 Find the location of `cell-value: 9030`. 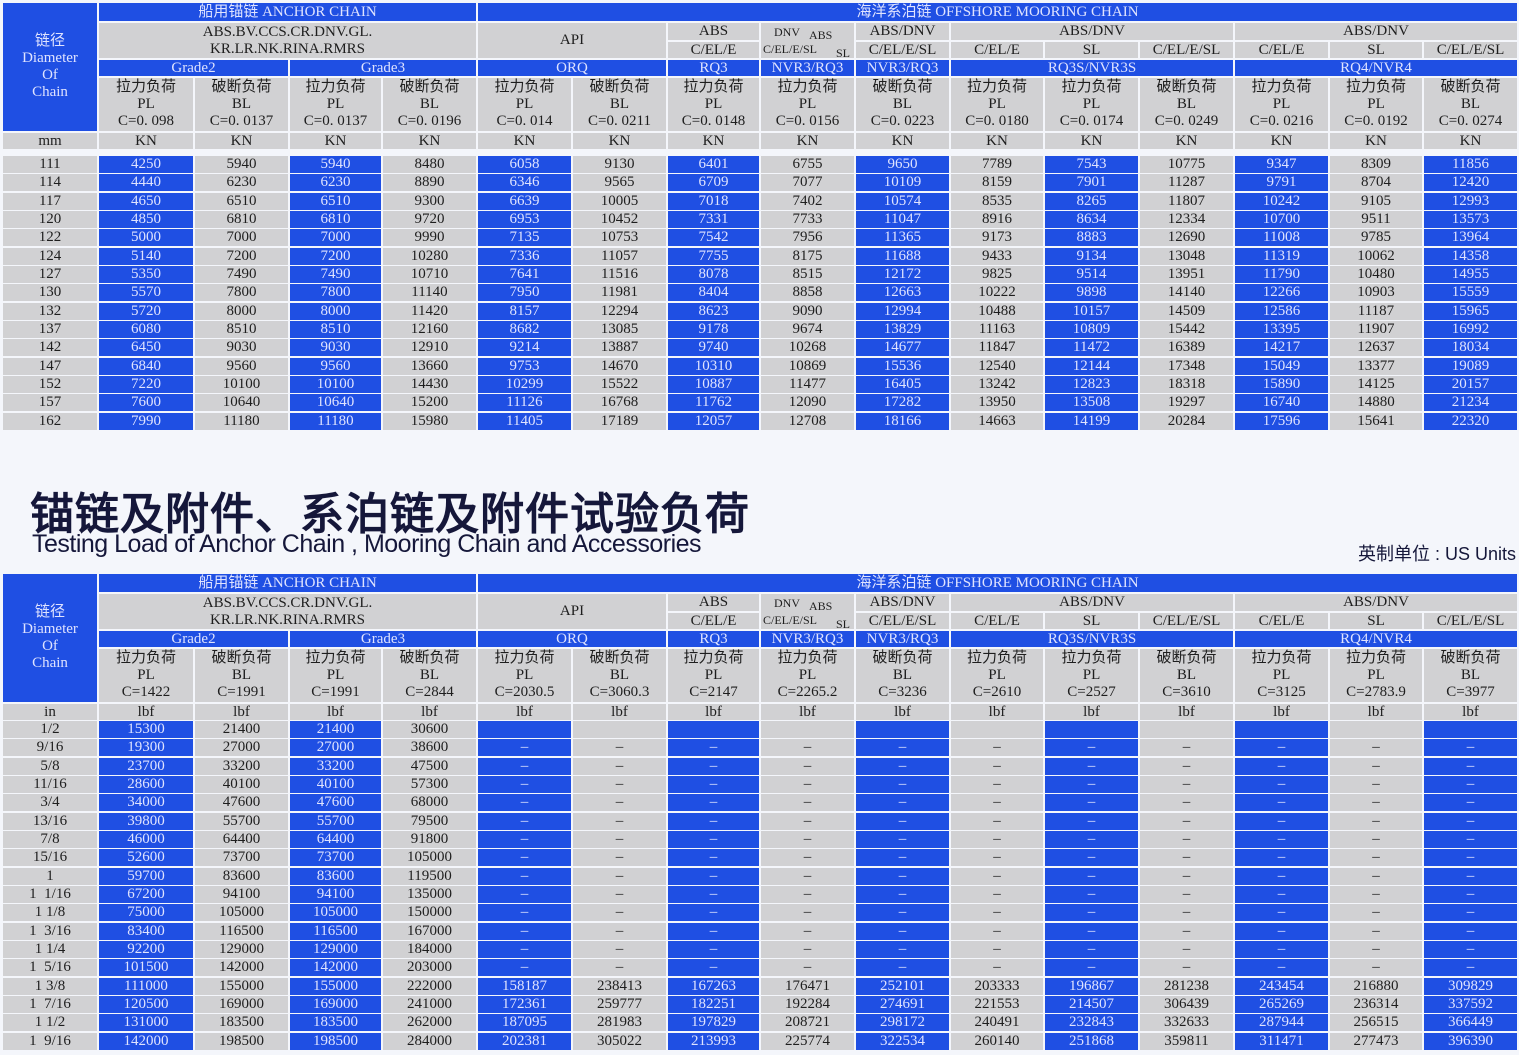

cell-value: 9030 is located at coordinates (241, 347).